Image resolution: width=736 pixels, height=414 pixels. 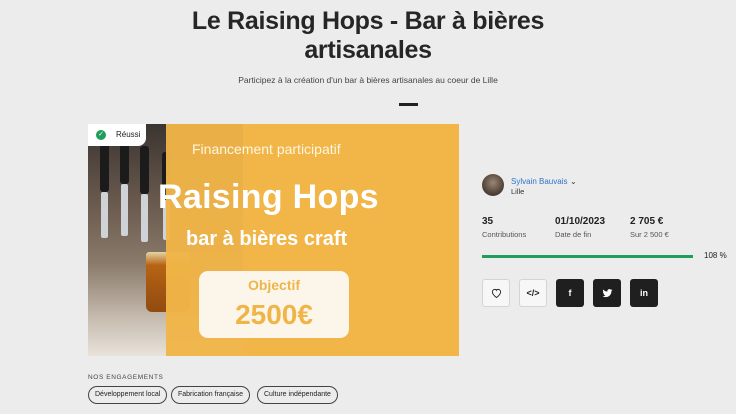 What do you see at coordinates (266, 149) in the screenshot?
I see `banner-subheading: Financement participatif` at bounding box center [266, 149].